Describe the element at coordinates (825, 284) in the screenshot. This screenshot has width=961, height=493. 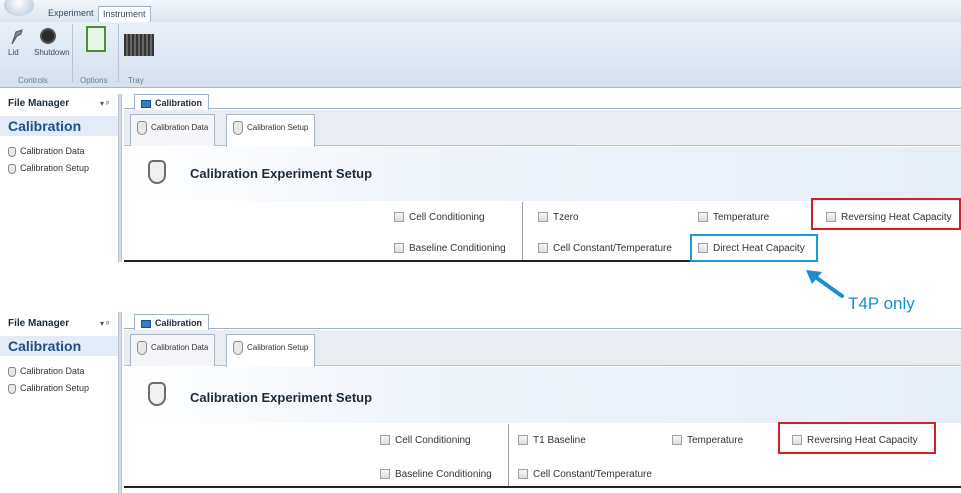
I see `arrow-icon` at that location.